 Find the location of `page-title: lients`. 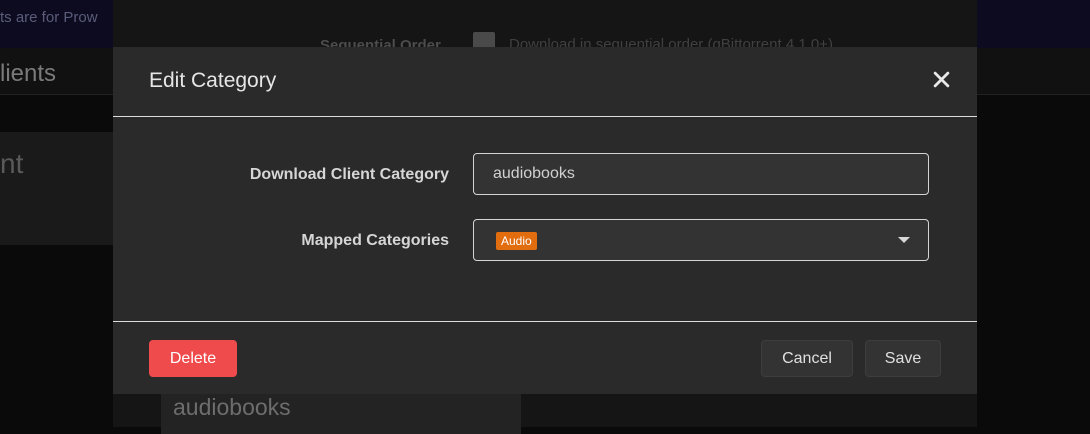

page-title: lients is located at coordinates (28, 73).